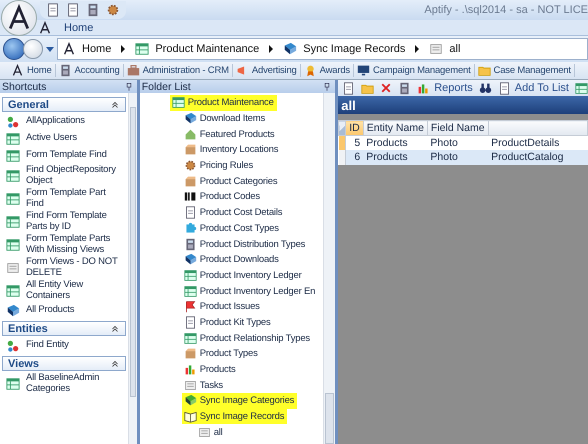 The image size is (588, 444). Describe the element at coordinates (484, 70) in the screenshot. I see `folder-icon` at that location.